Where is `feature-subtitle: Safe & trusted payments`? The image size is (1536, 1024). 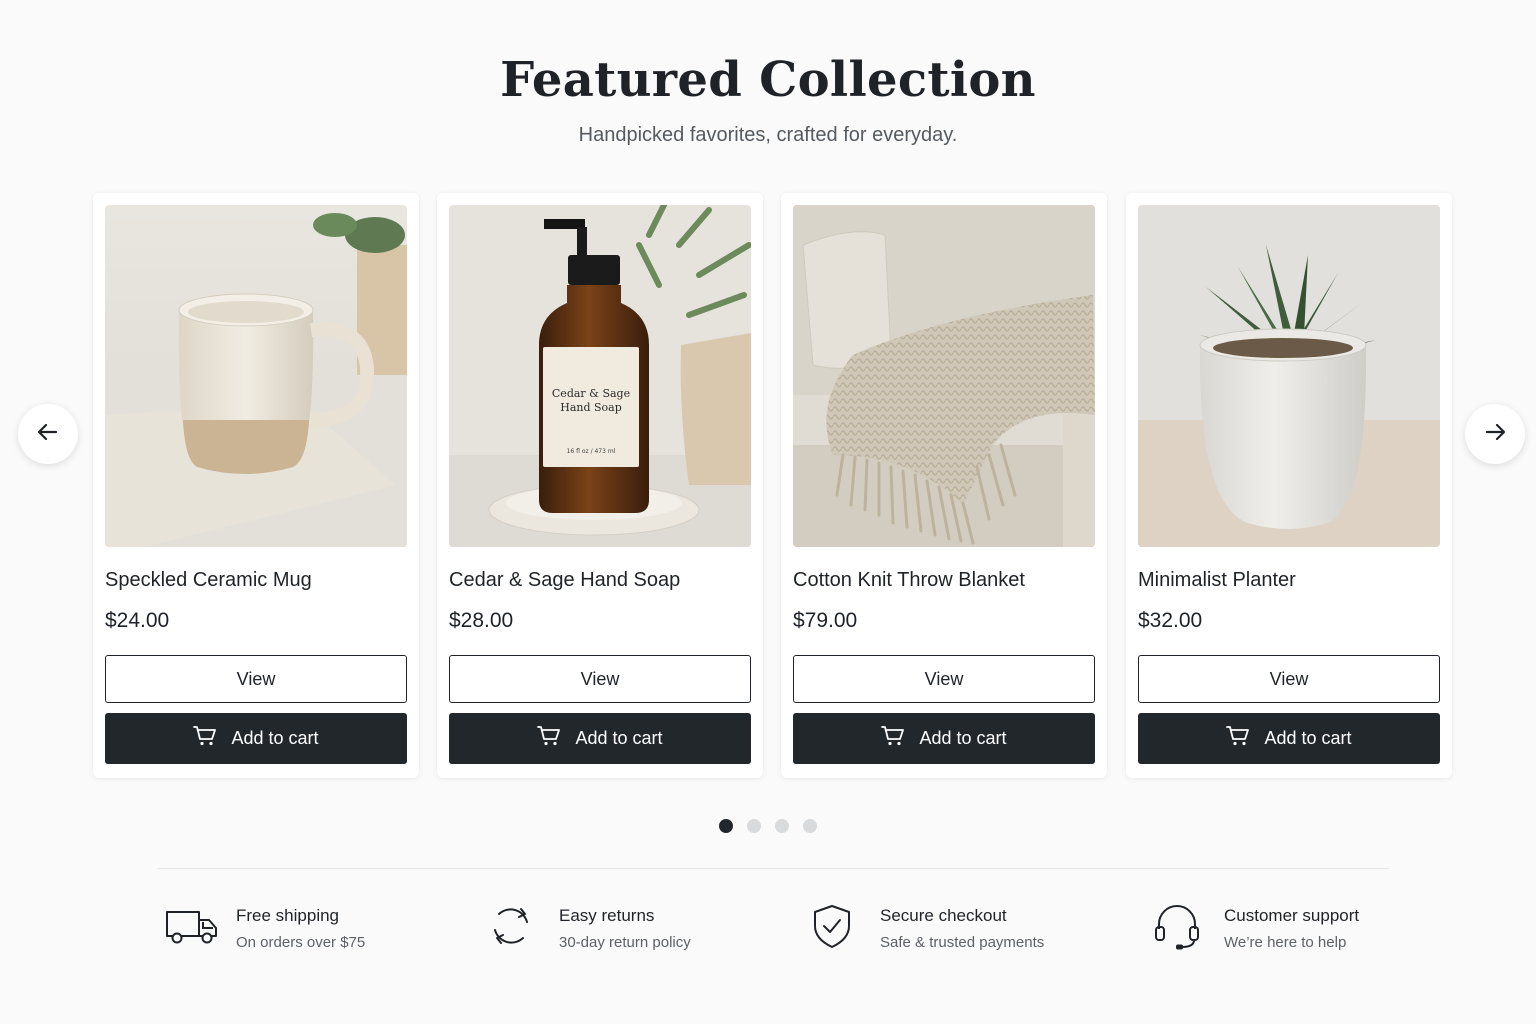
feature-subtitle: Safe & trusted payments is located at coordinates (962, 942).